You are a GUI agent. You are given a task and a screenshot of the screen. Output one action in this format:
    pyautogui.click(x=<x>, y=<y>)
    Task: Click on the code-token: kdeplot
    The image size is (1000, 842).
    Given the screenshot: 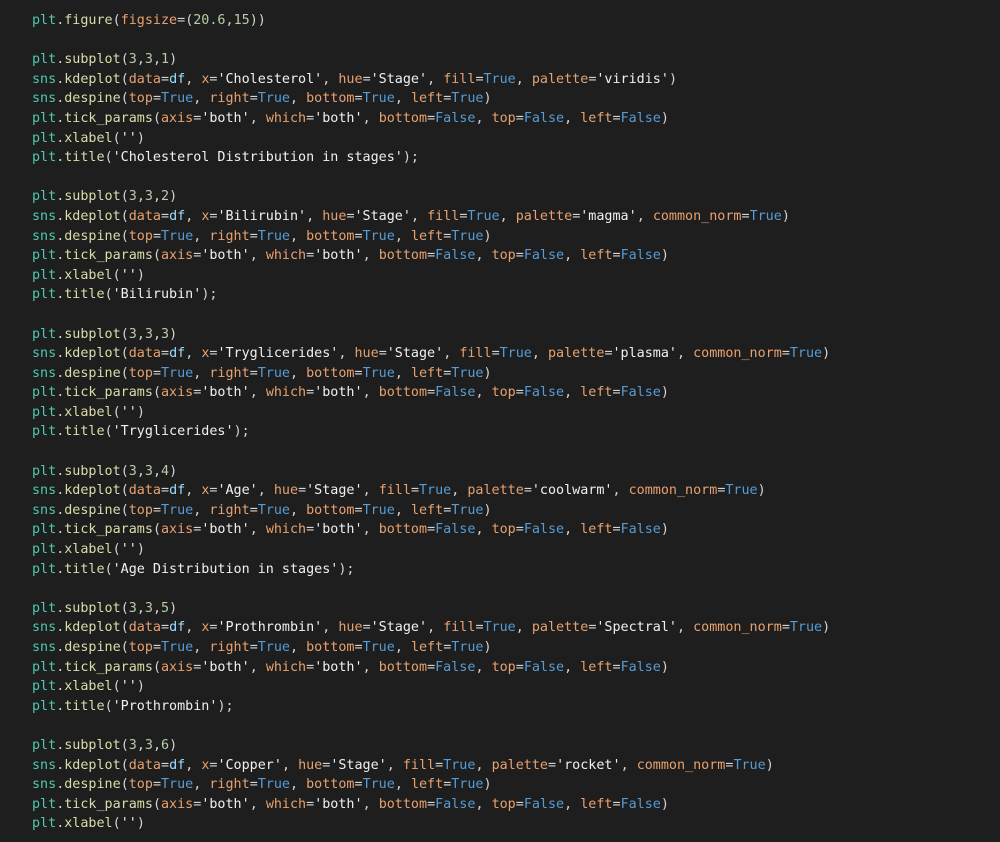 What is the action you would take?
    pyautogui.click(x=92, y=216)
    